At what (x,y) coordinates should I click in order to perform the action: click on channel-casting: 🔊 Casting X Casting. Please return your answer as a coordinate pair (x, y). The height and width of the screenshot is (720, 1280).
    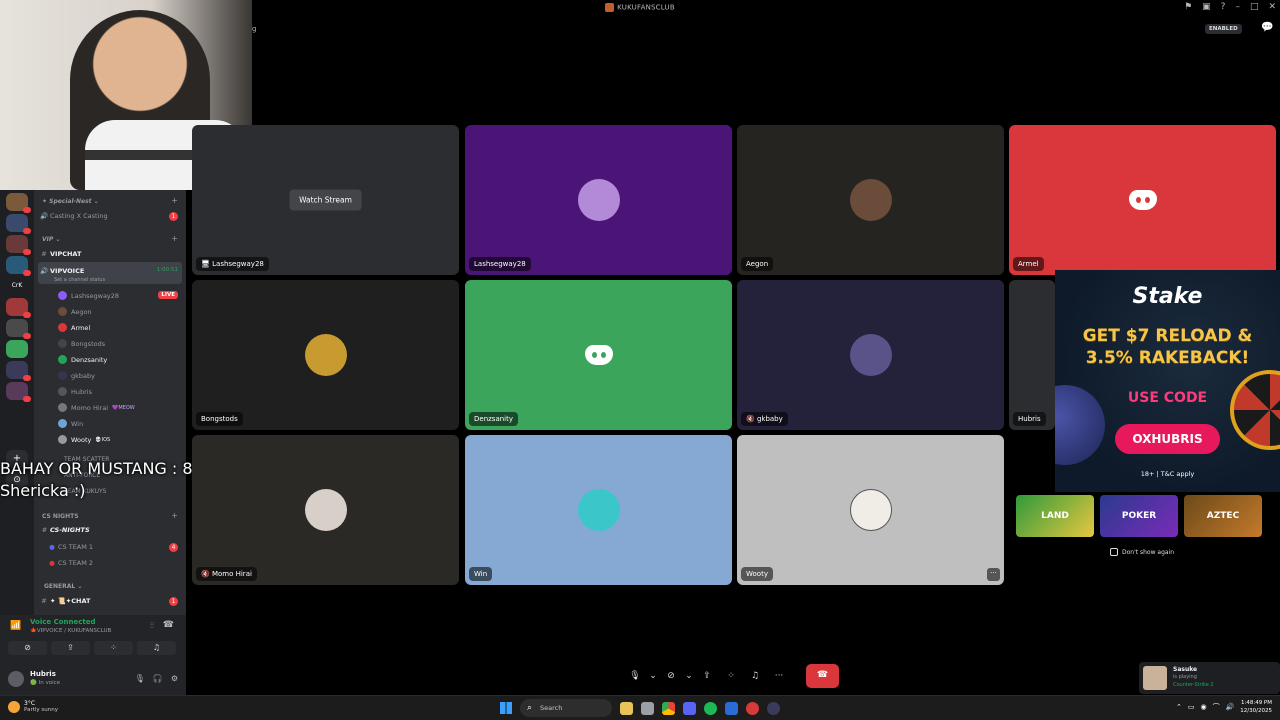
    Looking at the image, I should click on (74, 216).